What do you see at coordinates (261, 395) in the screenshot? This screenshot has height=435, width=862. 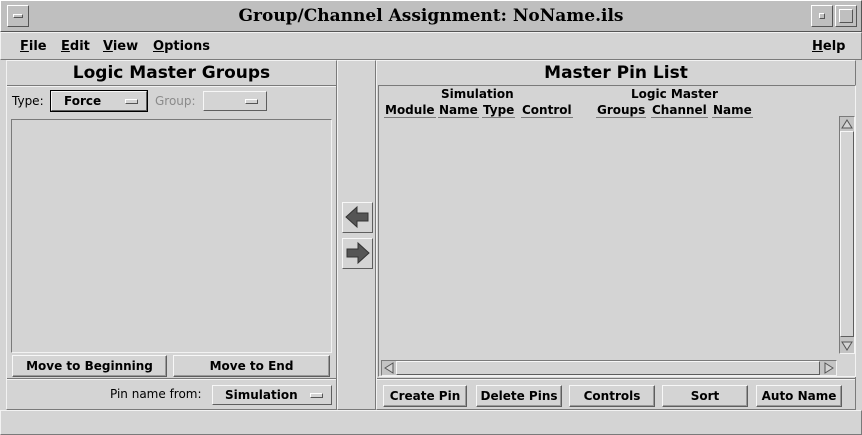 I see `pin-name-from-value: Simulation` at bounding box center [261, 395].